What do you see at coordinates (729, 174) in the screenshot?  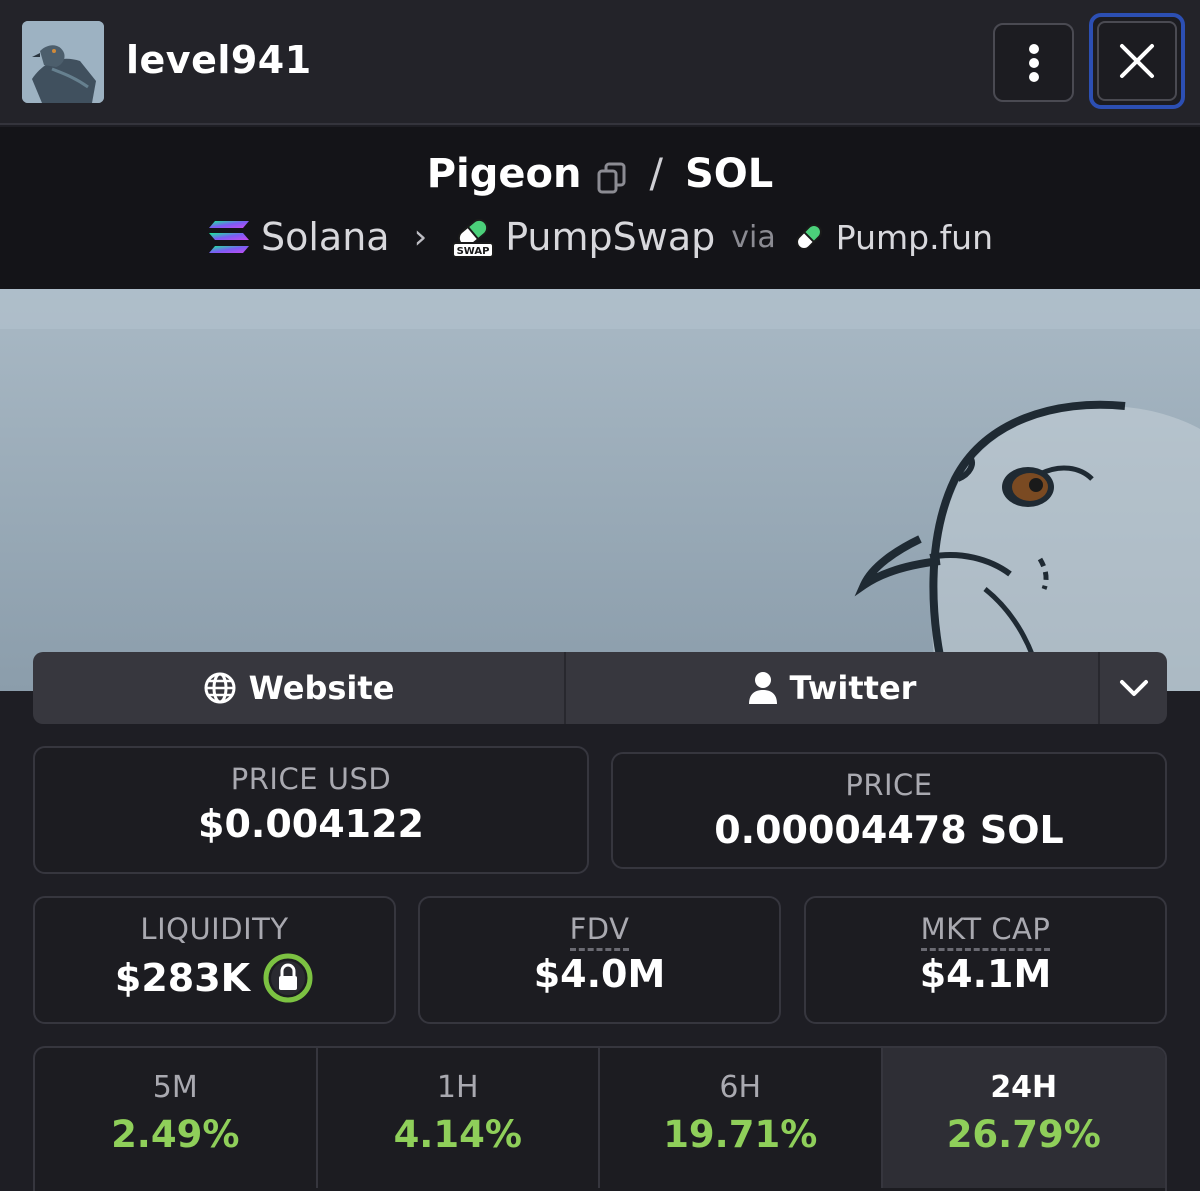 I see `quote-token-name: SOL` at bounding box center [729, 174].